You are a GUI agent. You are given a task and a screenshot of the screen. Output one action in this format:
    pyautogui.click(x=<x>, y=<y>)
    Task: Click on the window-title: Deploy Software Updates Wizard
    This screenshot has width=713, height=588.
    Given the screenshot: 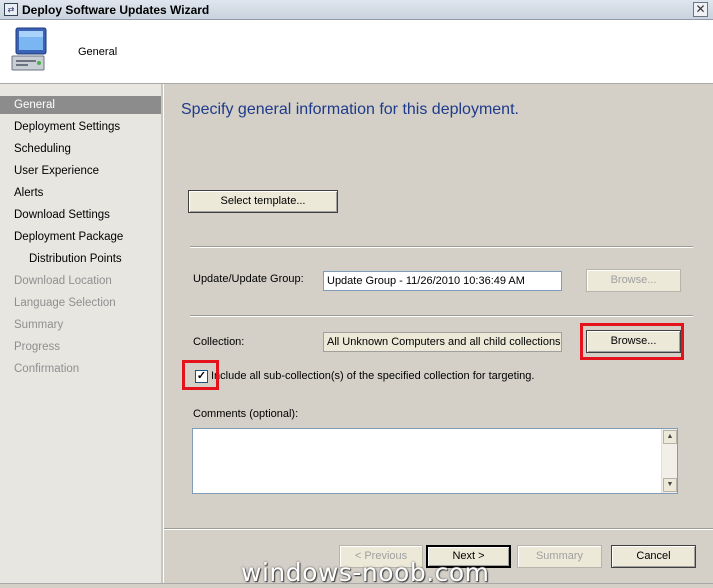 What is the action you would take?
    pyautogui.click(x=116, y=10)
    